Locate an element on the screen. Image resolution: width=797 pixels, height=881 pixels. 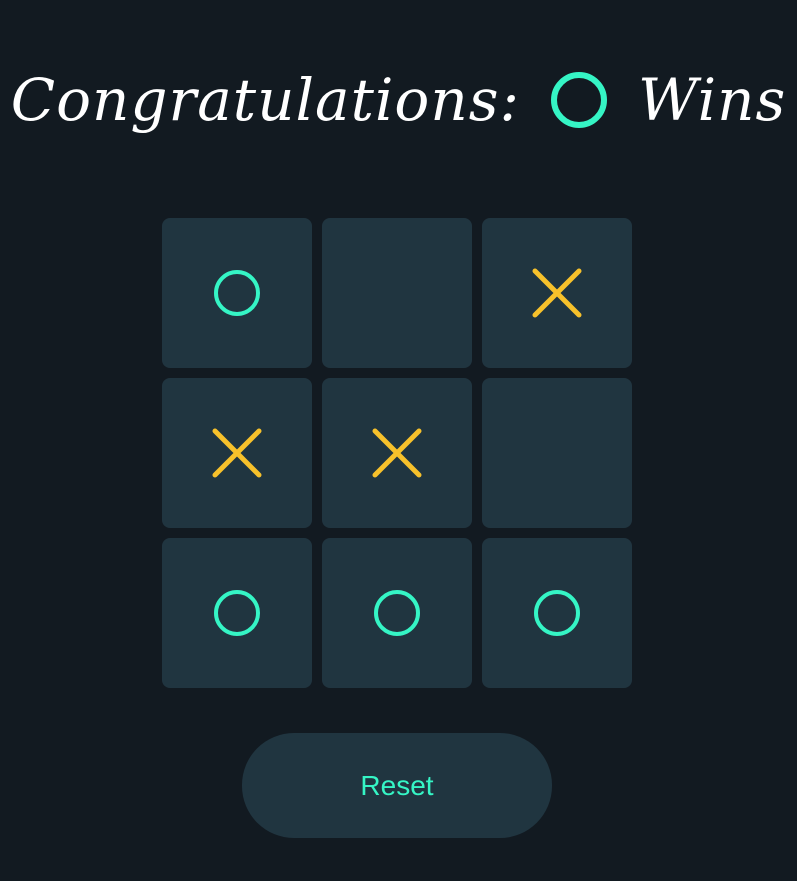
winner-o-icon is located at coordinates (579, 100).